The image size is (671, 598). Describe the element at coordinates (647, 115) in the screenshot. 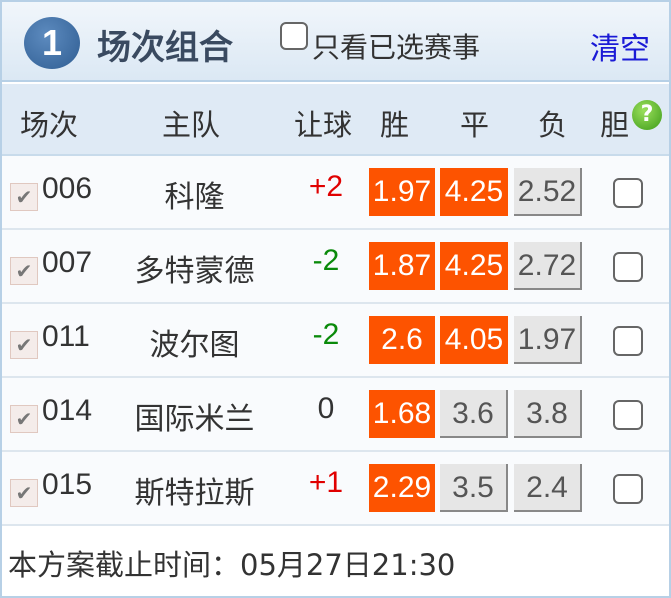

I see `help-icon: ?` at that location.